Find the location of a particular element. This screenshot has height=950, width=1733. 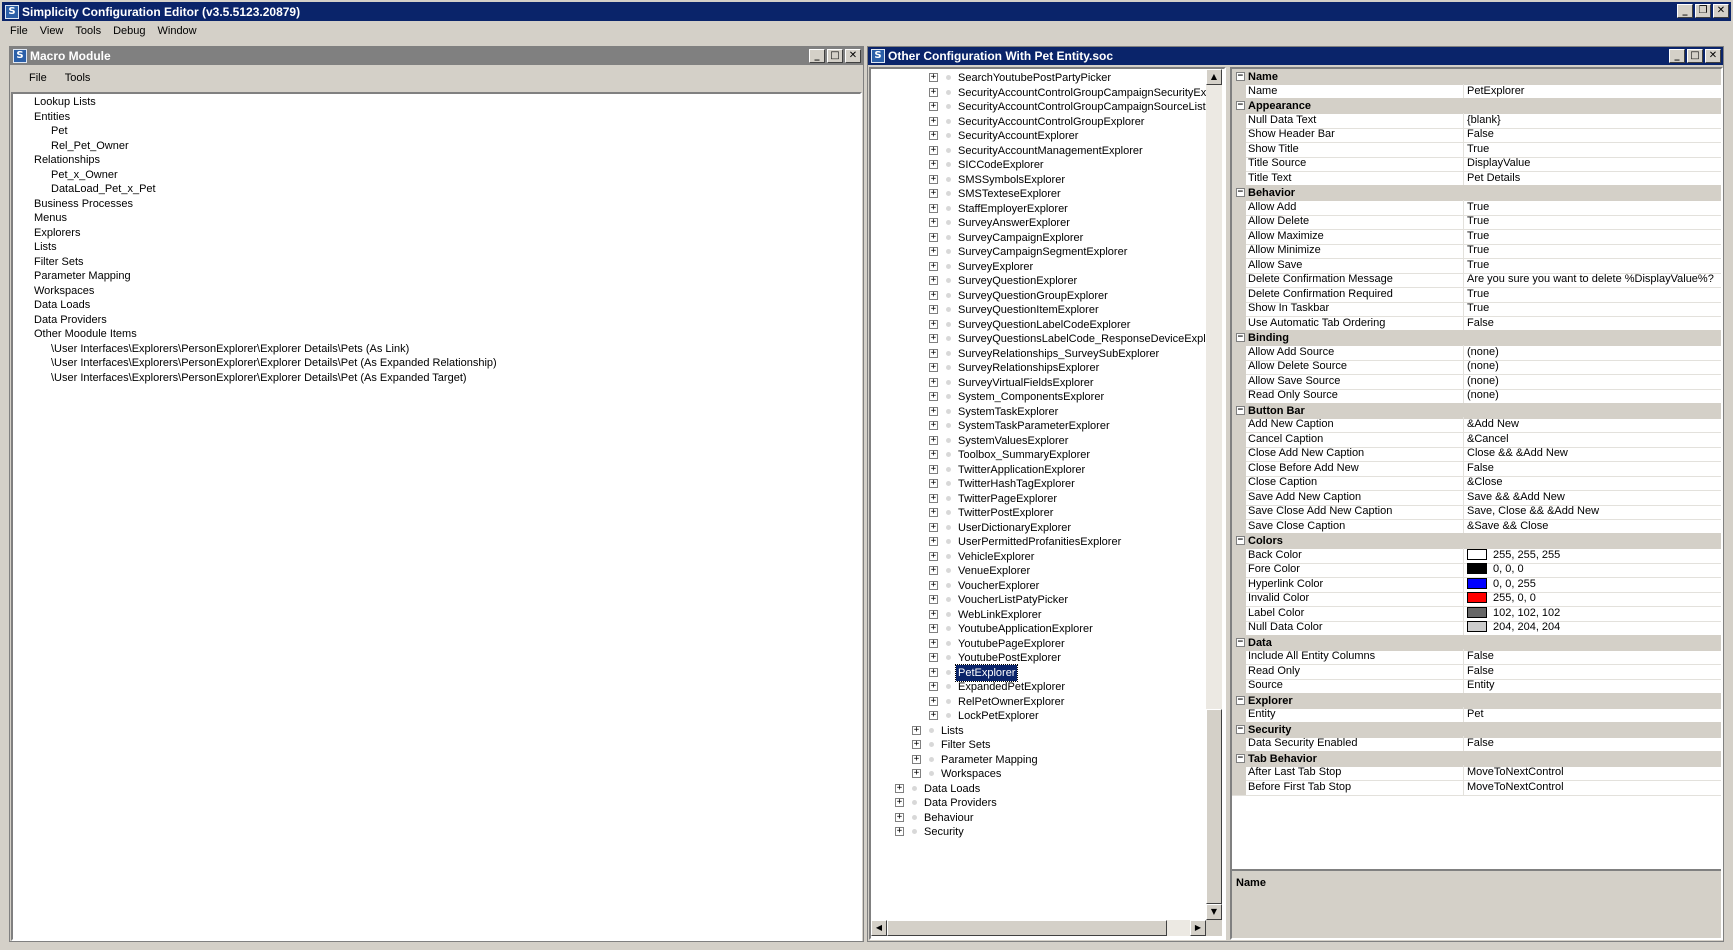

tree-node-label: Security is located at coordinates (944, 832).